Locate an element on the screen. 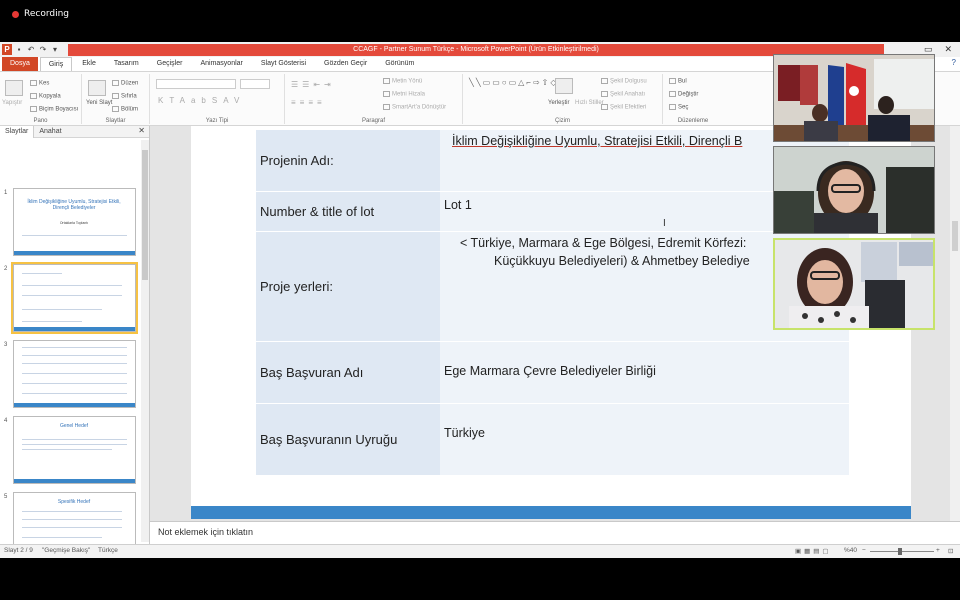 The image size is (960, 600). tab-transitions: Geçişler is located at coordinates (170, 64).